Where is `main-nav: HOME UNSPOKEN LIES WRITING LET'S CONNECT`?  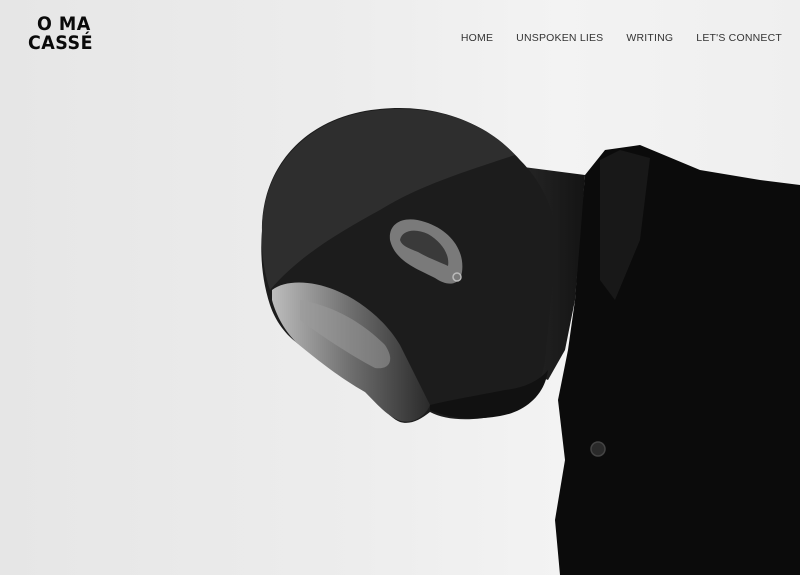 main-nav: HOME UNSPOKEN LIES WRITING LET'S CONNECT is located at coordinates (610, 38).